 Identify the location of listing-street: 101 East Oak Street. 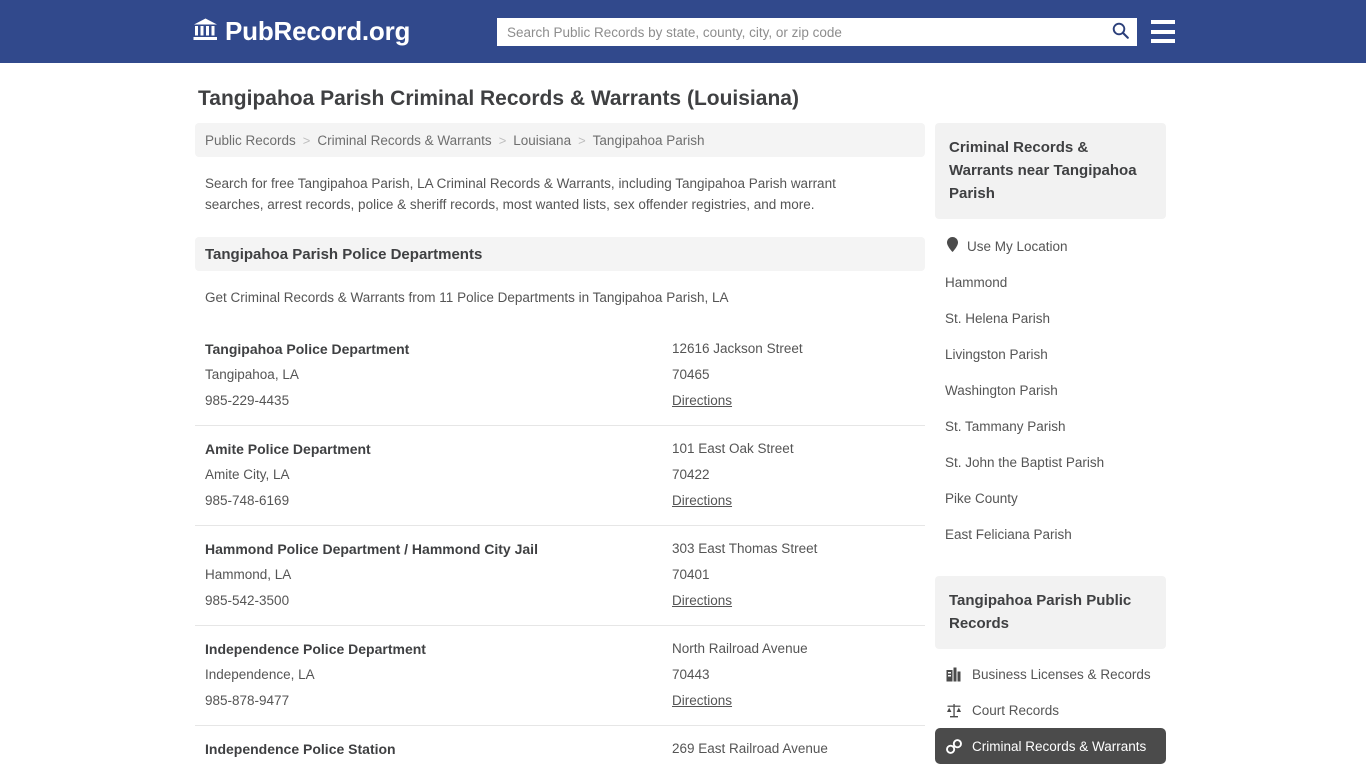
(733, 448).